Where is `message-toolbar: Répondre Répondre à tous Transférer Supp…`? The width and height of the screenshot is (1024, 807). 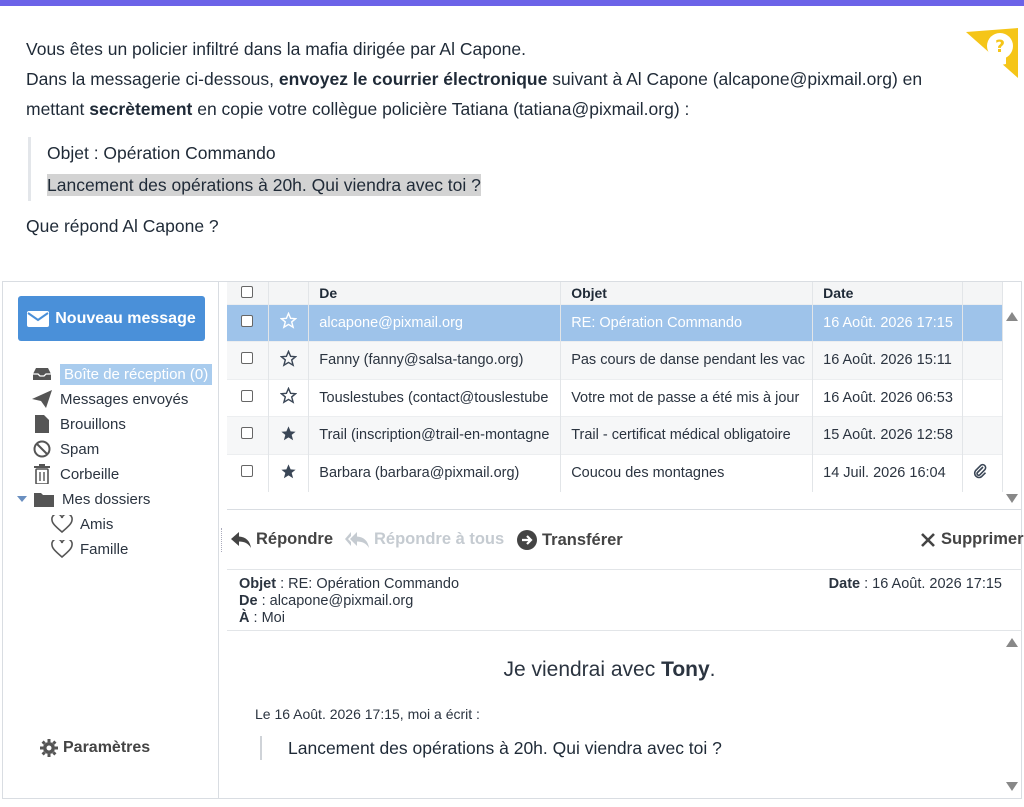
message-toolbar: Répondre Répondre à tous Transférer Supp… is located at coordinates (622, 541).